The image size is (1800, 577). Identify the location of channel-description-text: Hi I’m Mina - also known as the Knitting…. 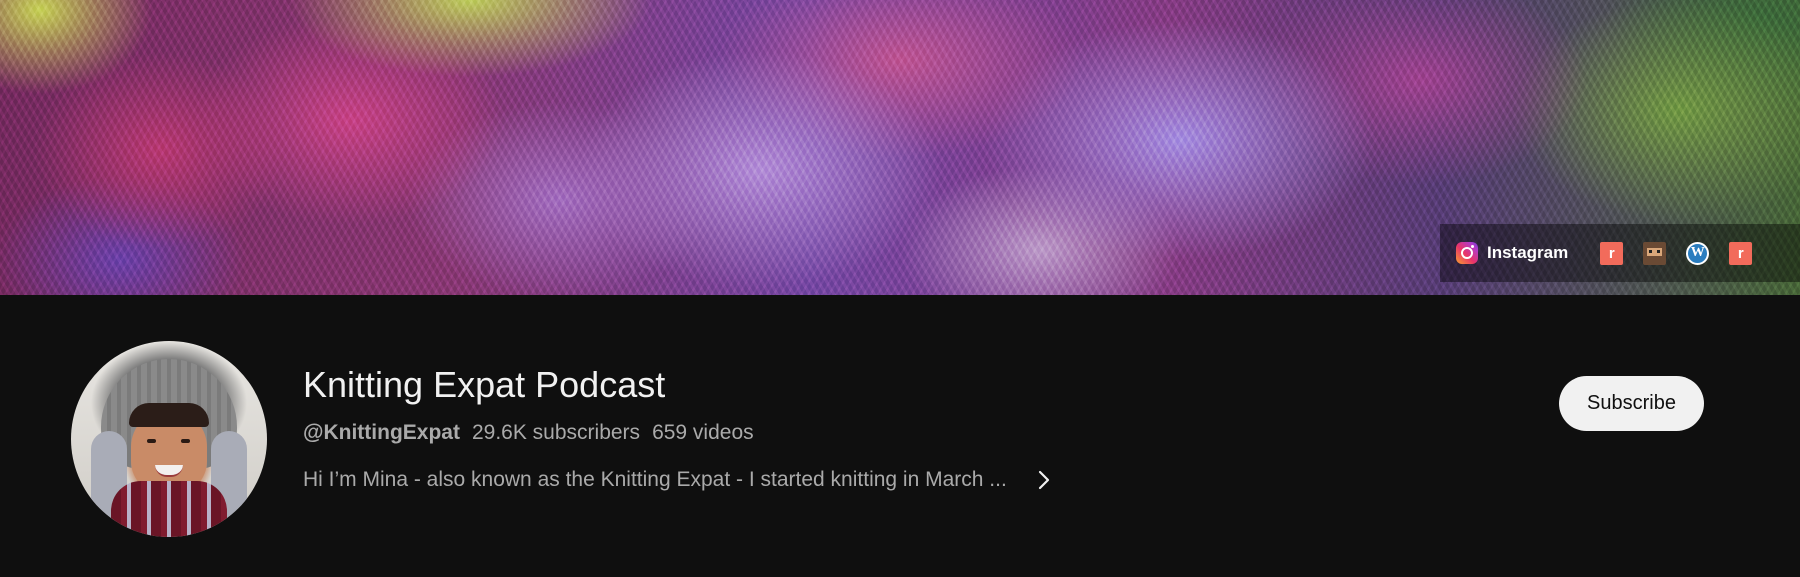
(655, 479).